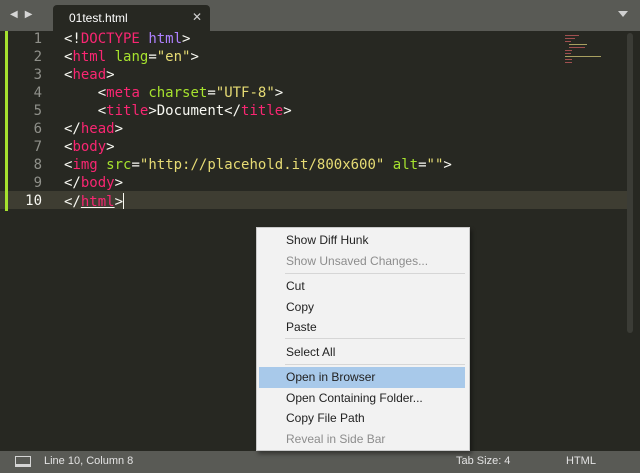  What do you see at coordinates (24, 14) in the screenshot?
I see `navigation-arrows-icon: ◀▶` at bounding box center [24, 14].